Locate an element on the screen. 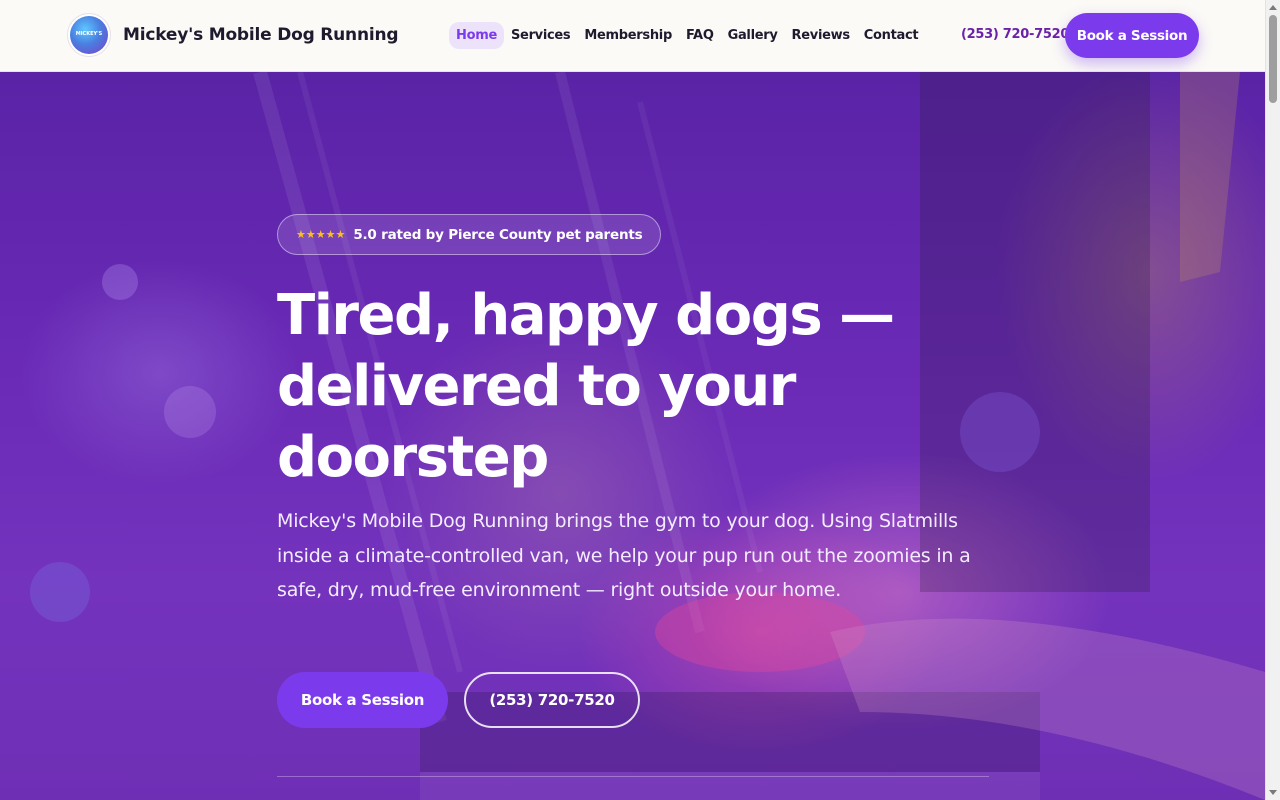 The height and width of the screenshot is (800, 1280). logo: MICKEY'S is located at coordinates (89, 35).